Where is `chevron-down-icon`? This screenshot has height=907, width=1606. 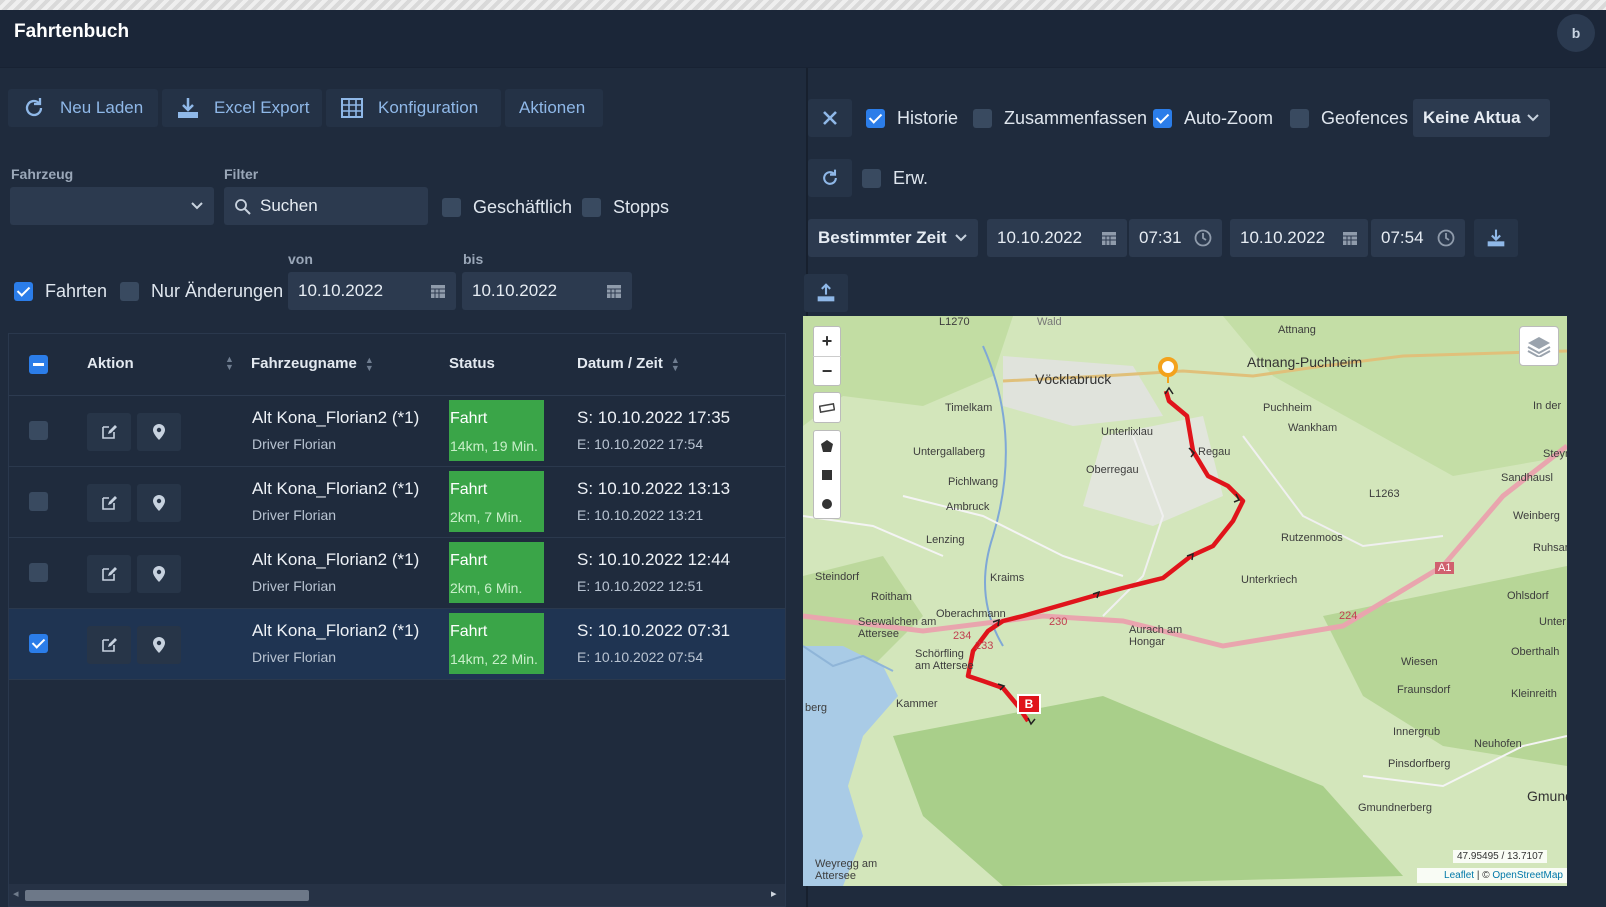 chevron-down-icon is located at coordinates (197, 206).